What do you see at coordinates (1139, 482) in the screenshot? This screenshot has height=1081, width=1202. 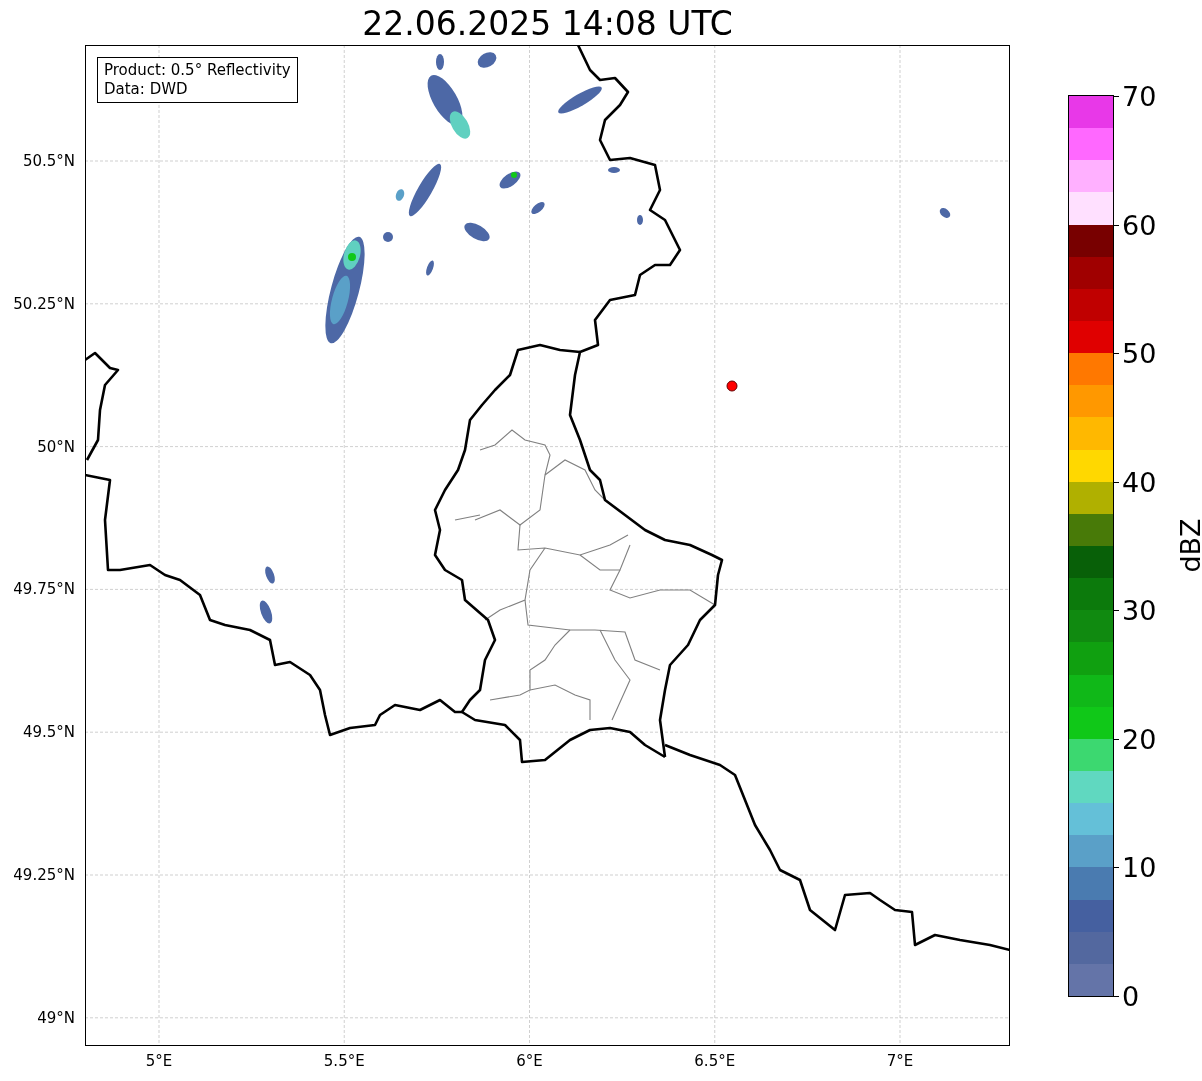 I see `colorbar-tick-label: 40` at bounding box center [1139, 482].